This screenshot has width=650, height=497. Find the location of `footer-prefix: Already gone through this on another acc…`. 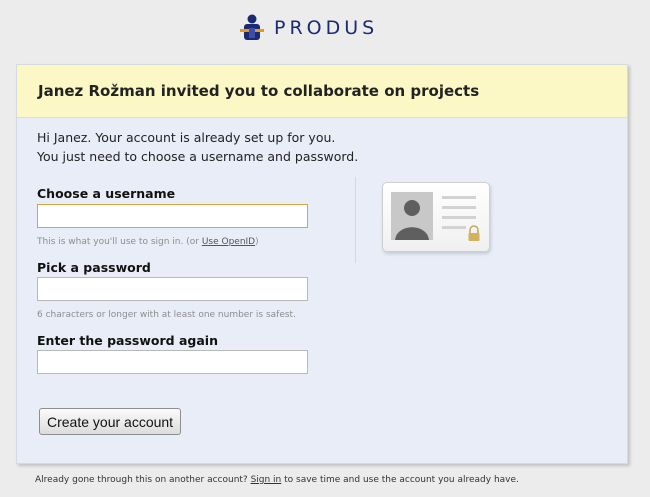

footer-prefix: Already gone through this on another acc… is located at coordinates (143, 480).